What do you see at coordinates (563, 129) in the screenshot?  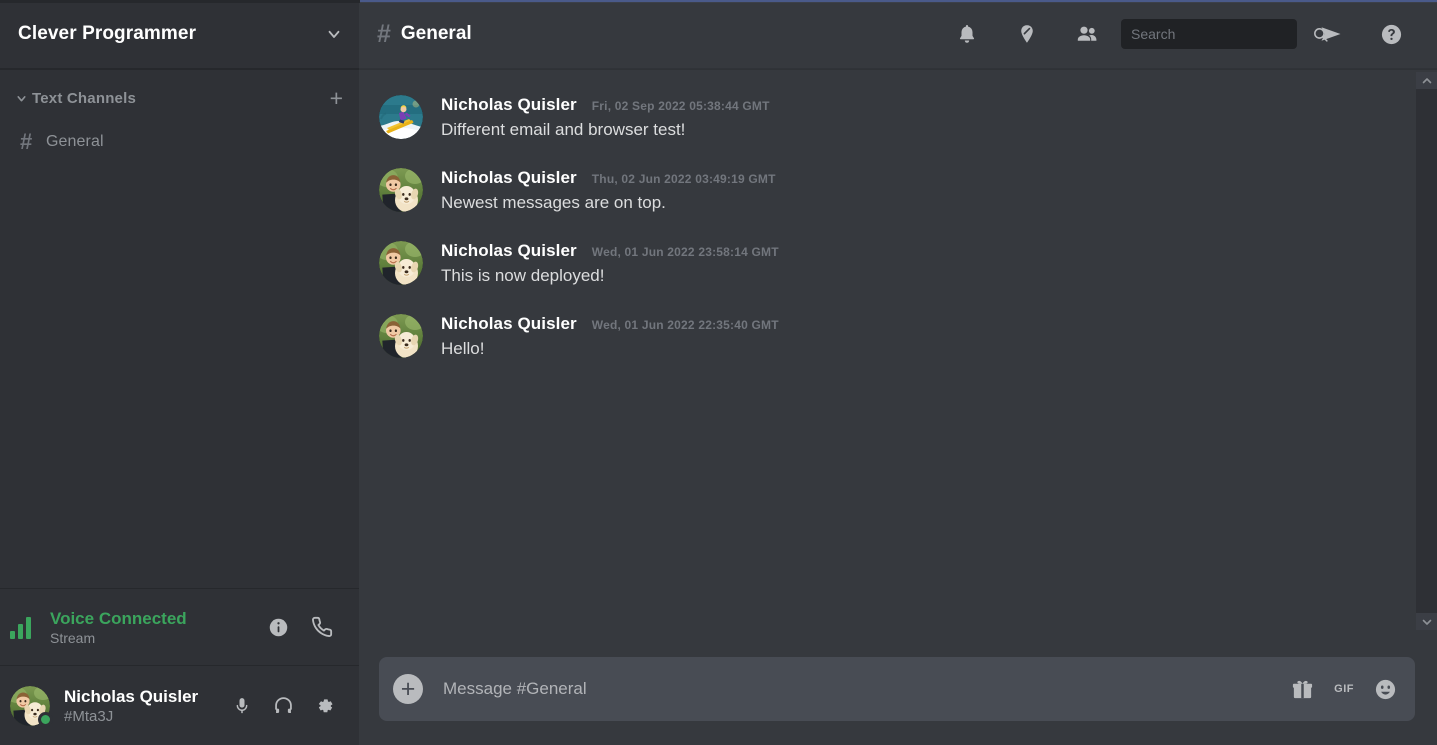 I see `message-text: Different email and browser test!` at bounding box center [563, 129].